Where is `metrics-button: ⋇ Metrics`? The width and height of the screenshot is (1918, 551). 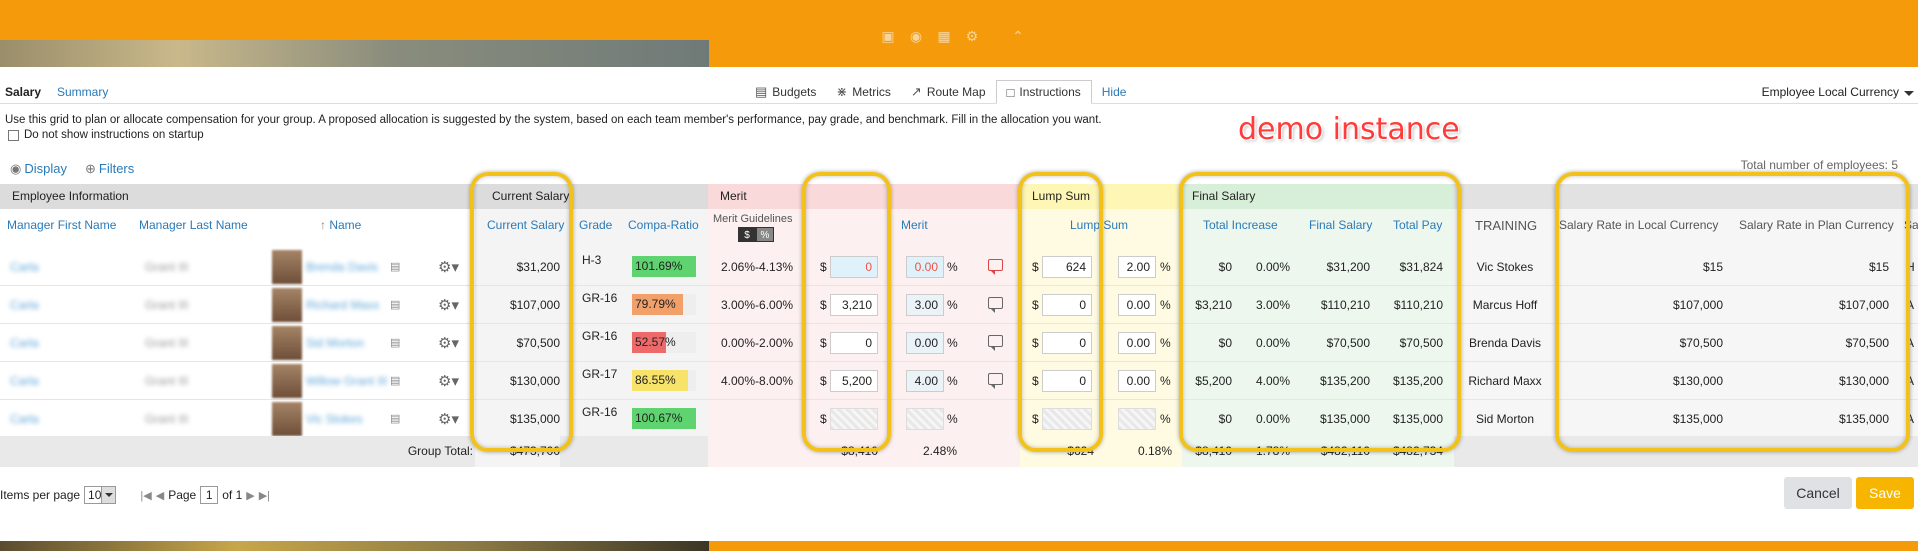
metrics-button: ⋇ Metrics is located at coordinates (863, 92).